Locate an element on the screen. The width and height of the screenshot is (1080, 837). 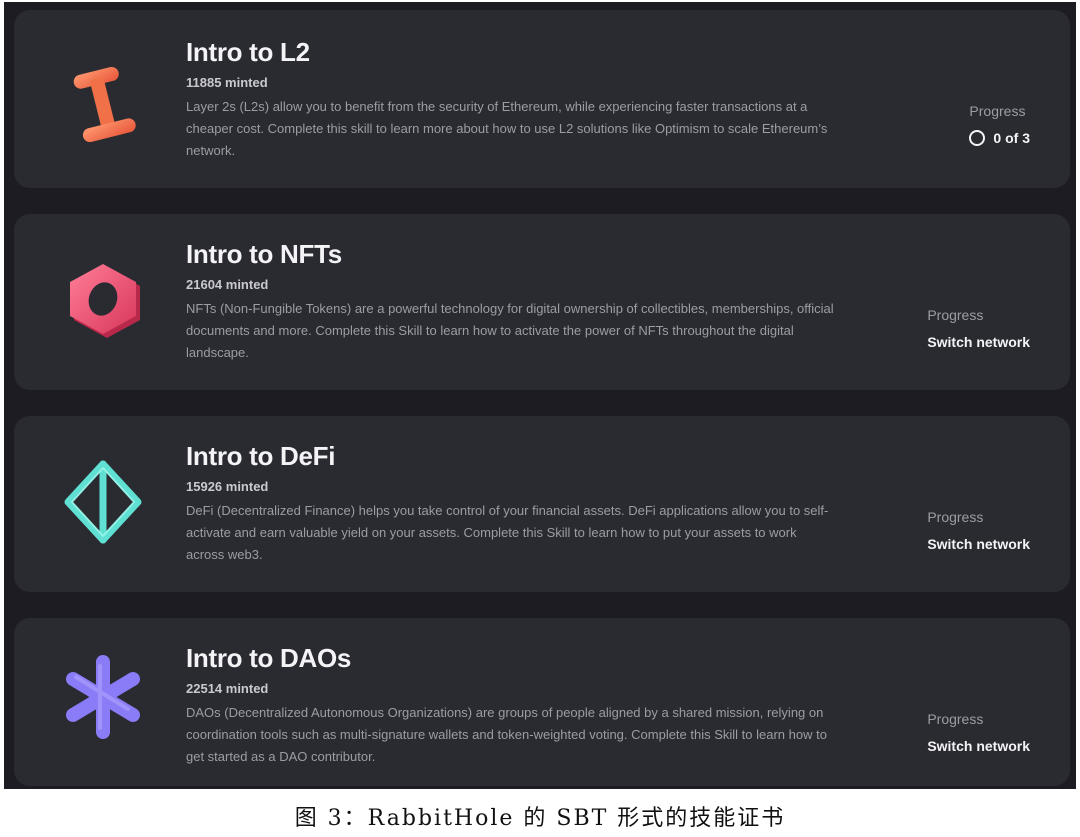
minted-count: 11885 minted is located at coordinates (227, 82).